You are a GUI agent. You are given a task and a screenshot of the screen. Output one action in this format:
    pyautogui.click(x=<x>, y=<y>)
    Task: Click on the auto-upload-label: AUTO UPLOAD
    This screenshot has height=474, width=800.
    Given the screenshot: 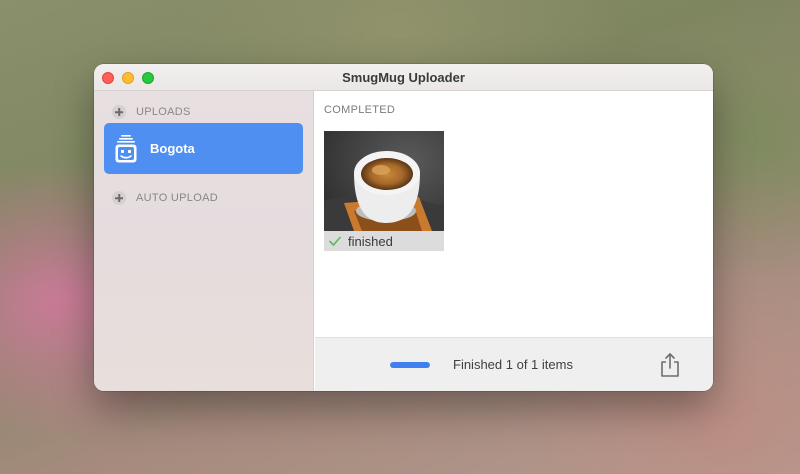 What is the action you would take?
    pyautogui.click(x=177, y=198)
    